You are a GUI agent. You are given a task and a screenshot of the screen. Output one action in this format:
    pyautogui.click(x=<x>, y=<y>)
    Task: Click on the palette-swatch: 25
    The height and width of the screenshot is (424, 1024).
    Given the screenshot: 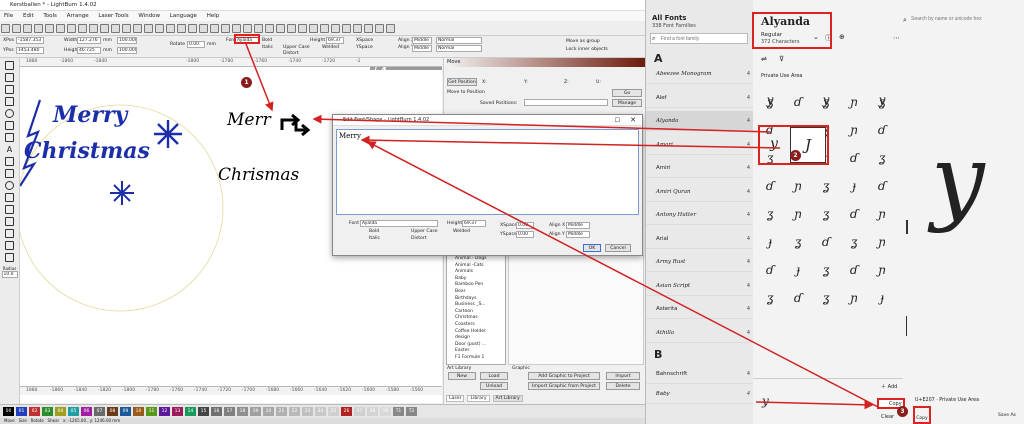 What is the action you would take?
    pyautogui.click(x=333, y=411)
    